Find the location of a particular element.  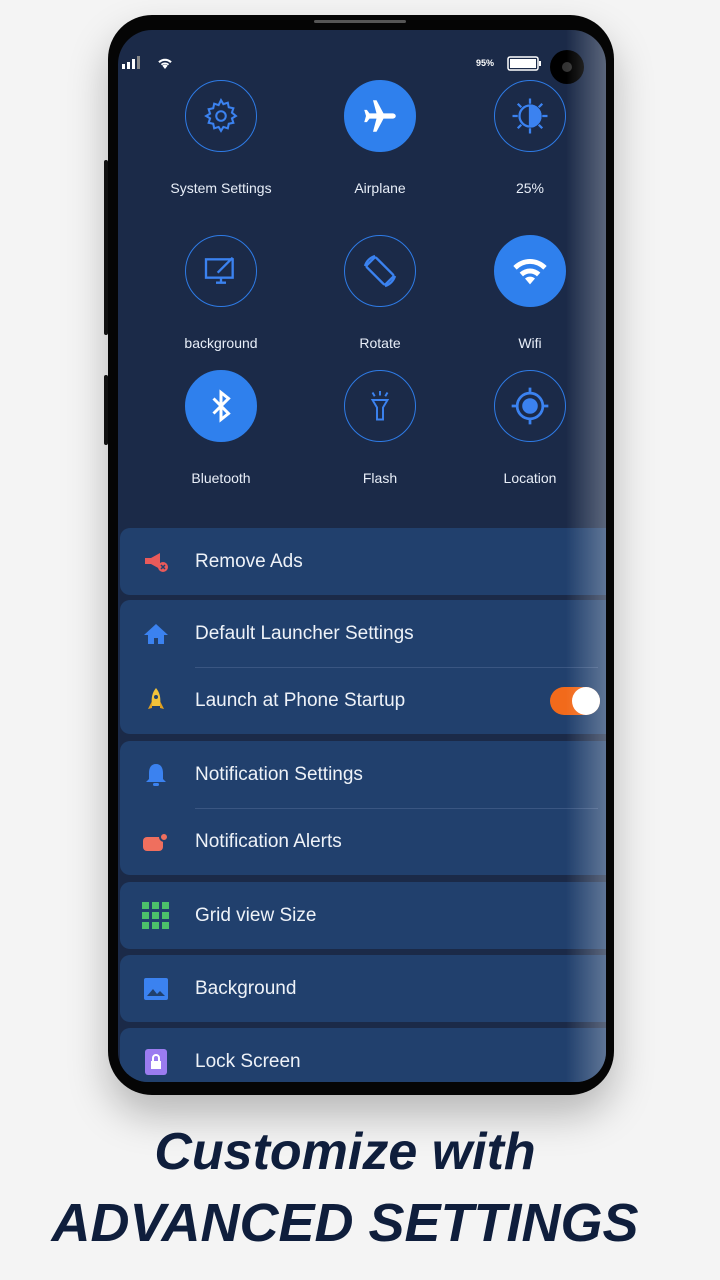

tile-flash: Flash is located at coordinates (380, 428).